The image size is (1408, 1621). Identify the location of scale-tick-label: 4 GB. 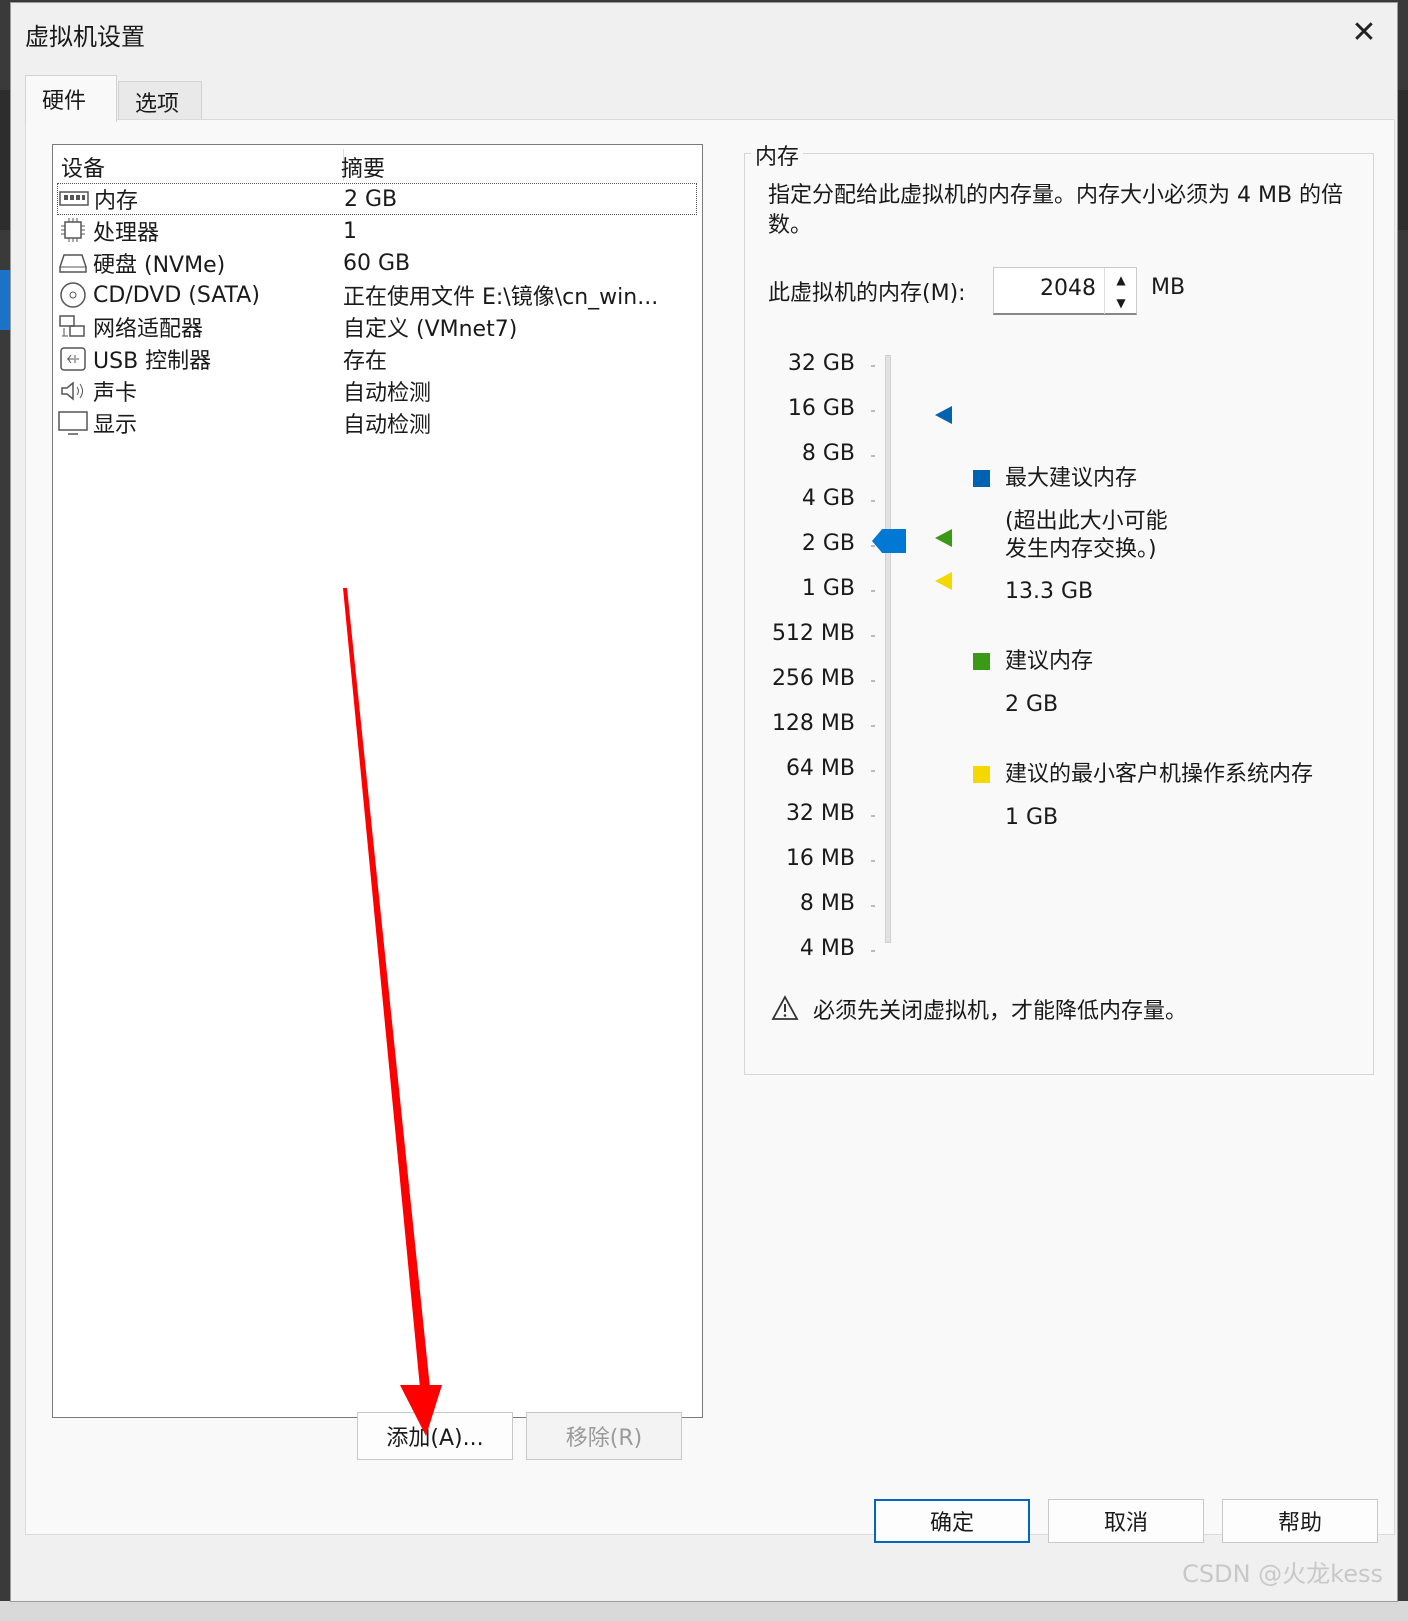
(828, 498).